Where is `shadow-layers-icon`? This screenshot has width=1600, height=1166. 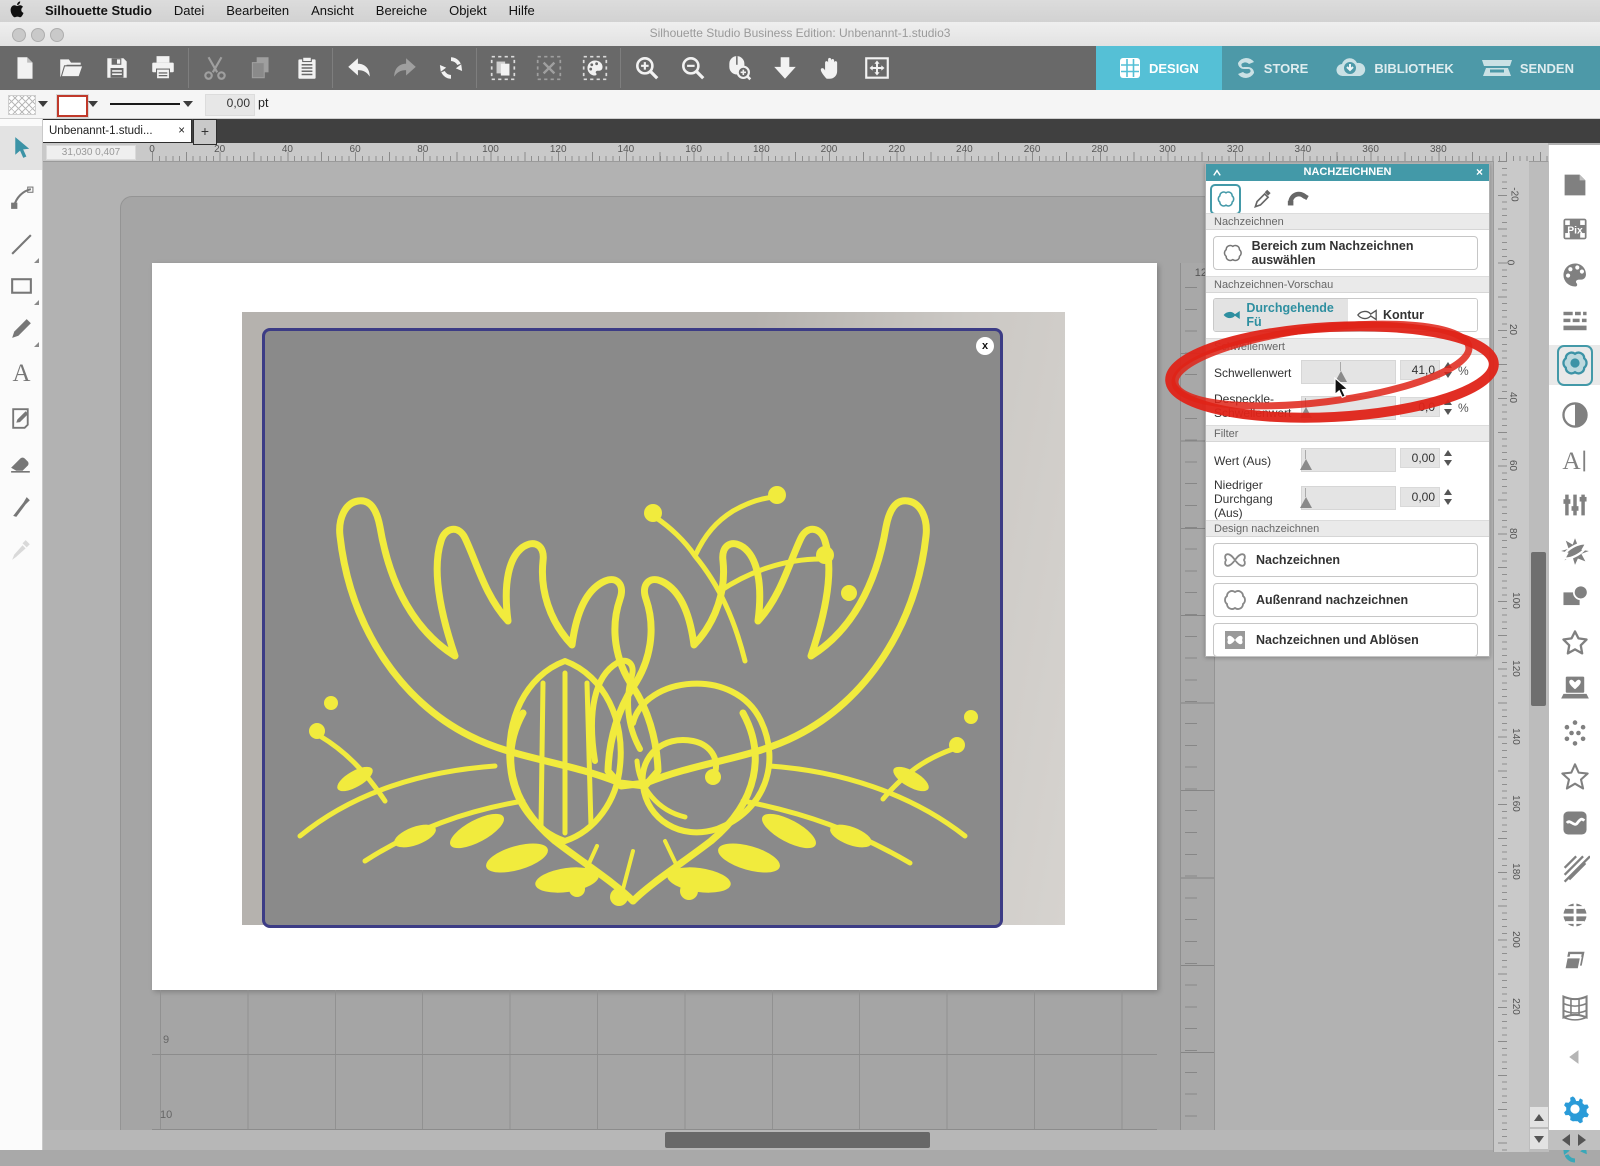
shadow-layers-icon is located at coordinates (1574, 961).